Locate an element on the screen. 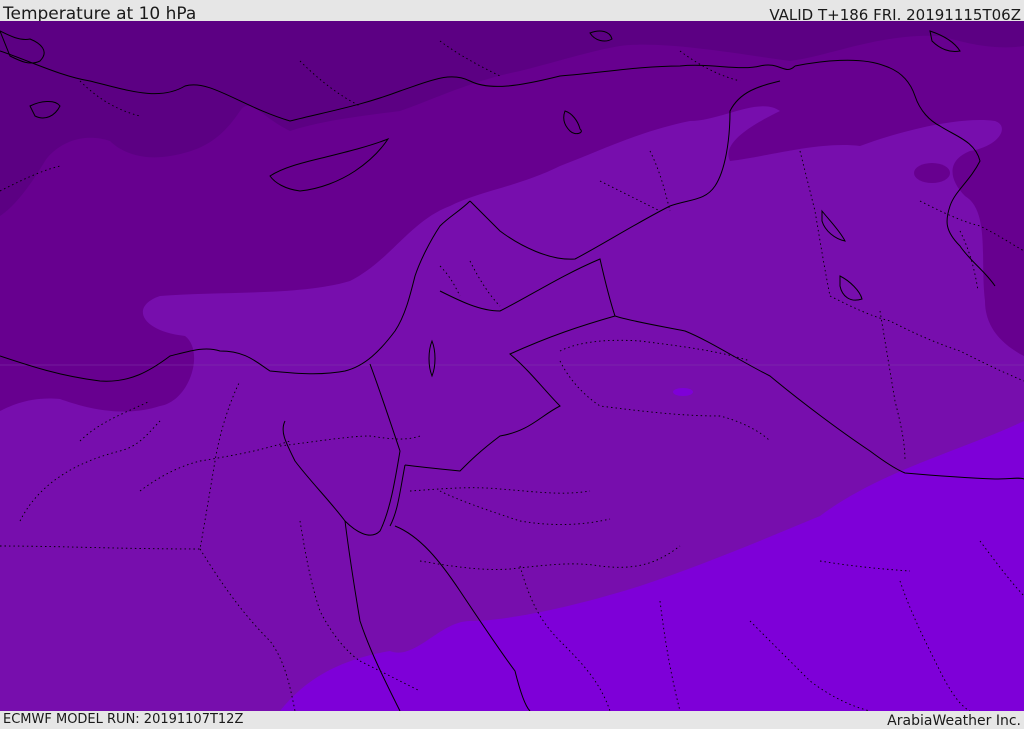 Image resolution: width=1024 pixels, height=729 pixels. credit-label: ArabiaWeather Inc. is located at coordinates (954, 721).